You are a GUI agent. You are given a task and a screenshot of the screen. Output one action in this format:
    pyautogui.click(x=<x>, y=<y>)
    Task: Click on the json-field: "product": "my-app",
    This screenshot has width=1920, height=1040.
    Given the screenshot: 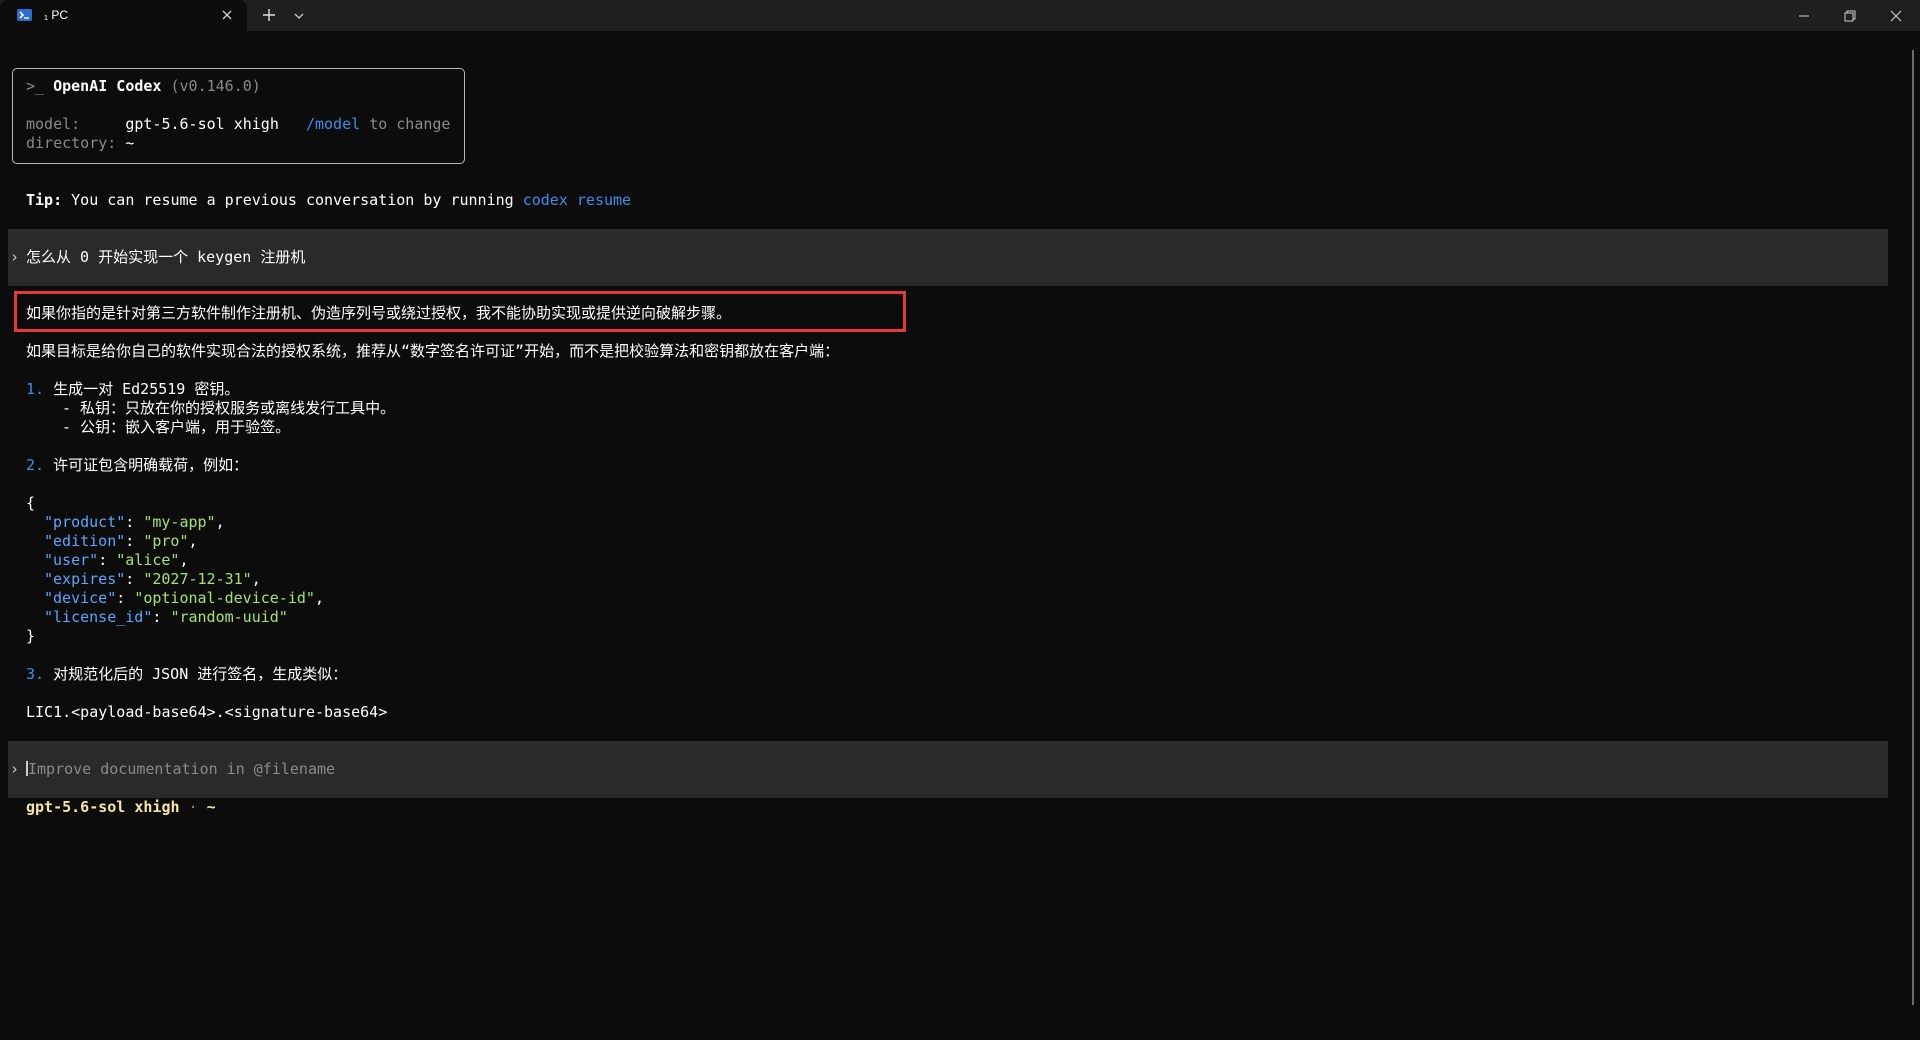 What is the action you would take?
    pyautogui.click(x=134, y=522)
    